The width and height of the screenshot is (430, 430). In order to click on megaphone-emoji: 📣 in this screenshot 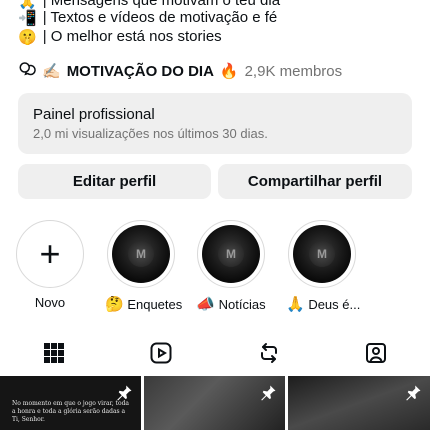, I will do `click(206, 304)`.